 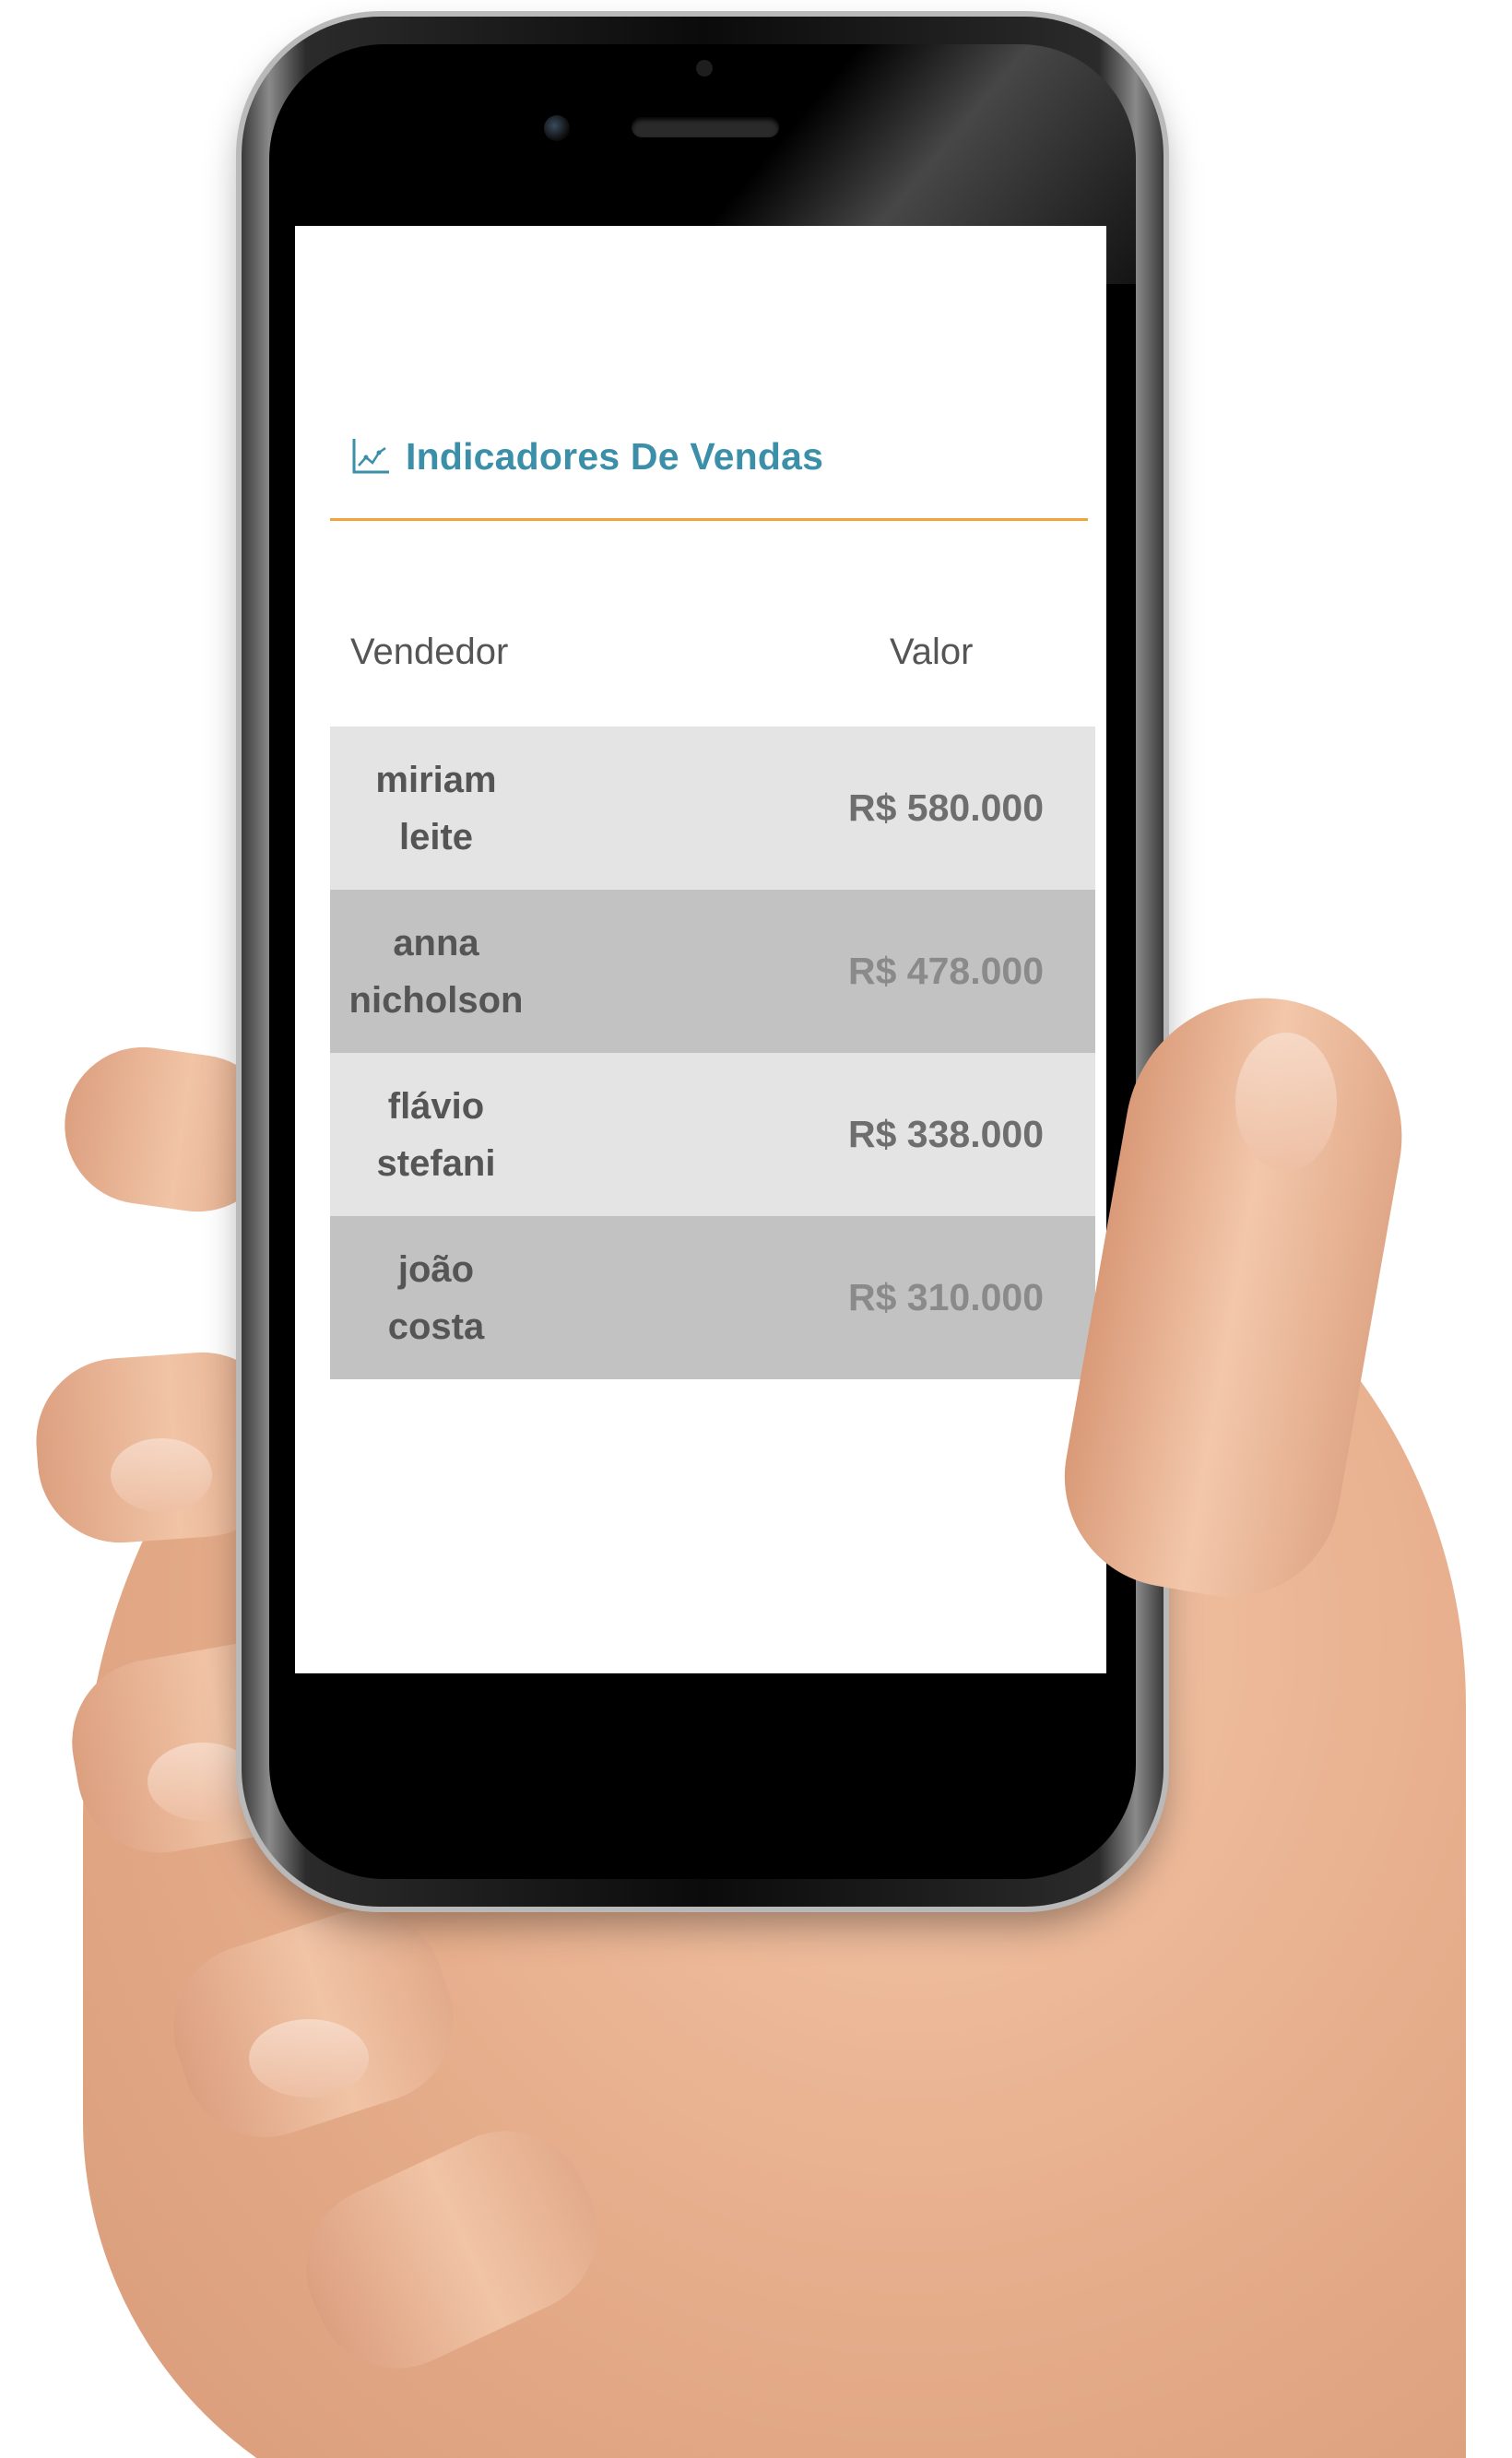 I want to click on header-divider, so click(x=709, y=519).